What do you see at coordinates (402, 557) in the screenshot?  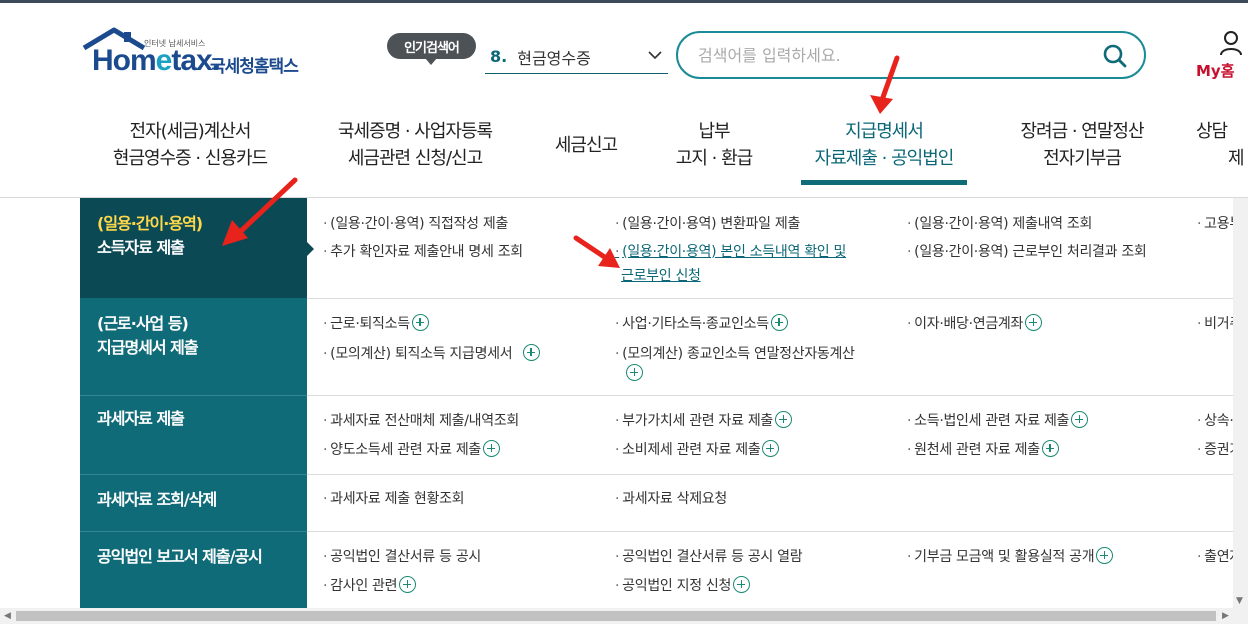 I see `menu-link-settlement-disclosure: 공익법인 결산서류 등 공시` at bounding box center [402, 557].